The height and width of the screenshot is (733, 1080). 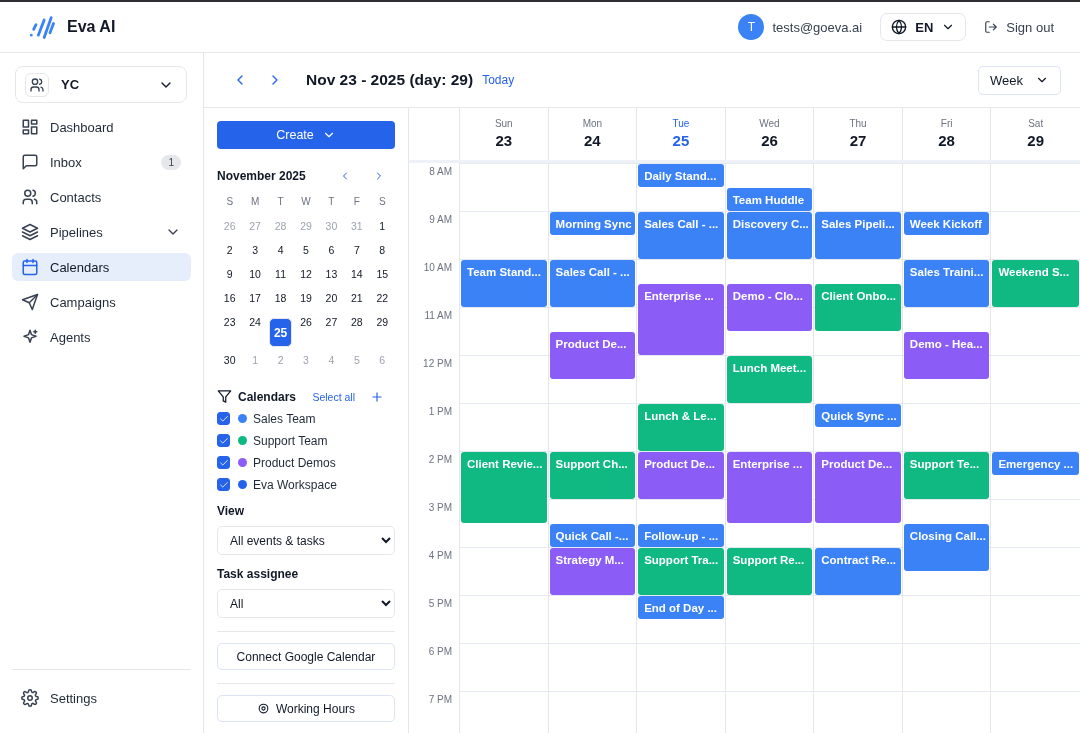 I want to click on day-cell: 4, so click(x=281, y=249).